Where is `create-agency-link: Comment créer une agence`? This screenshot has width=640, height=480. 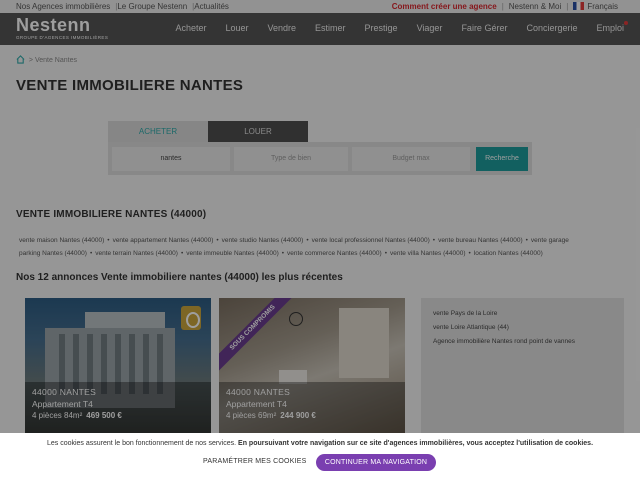
create-agency-link: Comment créer une agence is located at coordinates (444, 6).